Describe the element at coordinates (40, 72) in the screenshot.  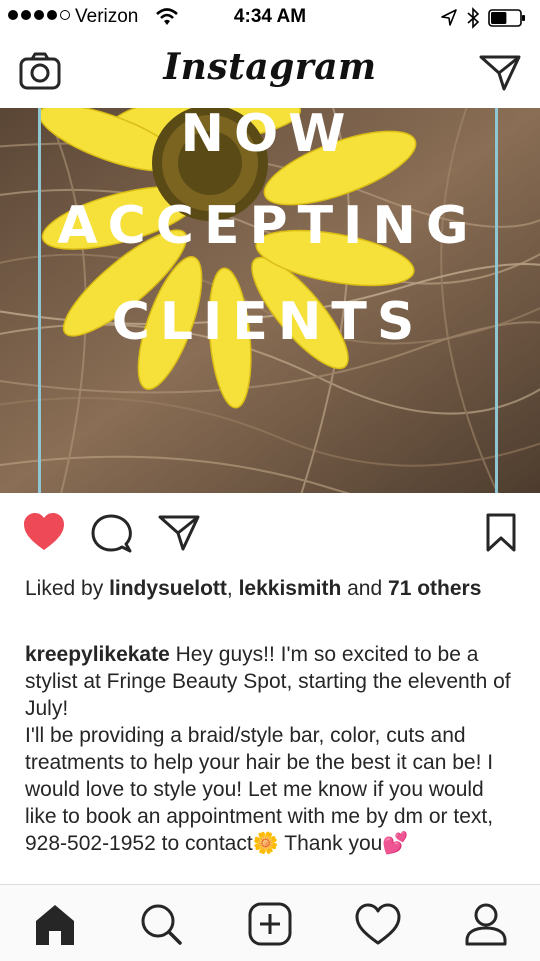
I see `camera-icon` at that location.